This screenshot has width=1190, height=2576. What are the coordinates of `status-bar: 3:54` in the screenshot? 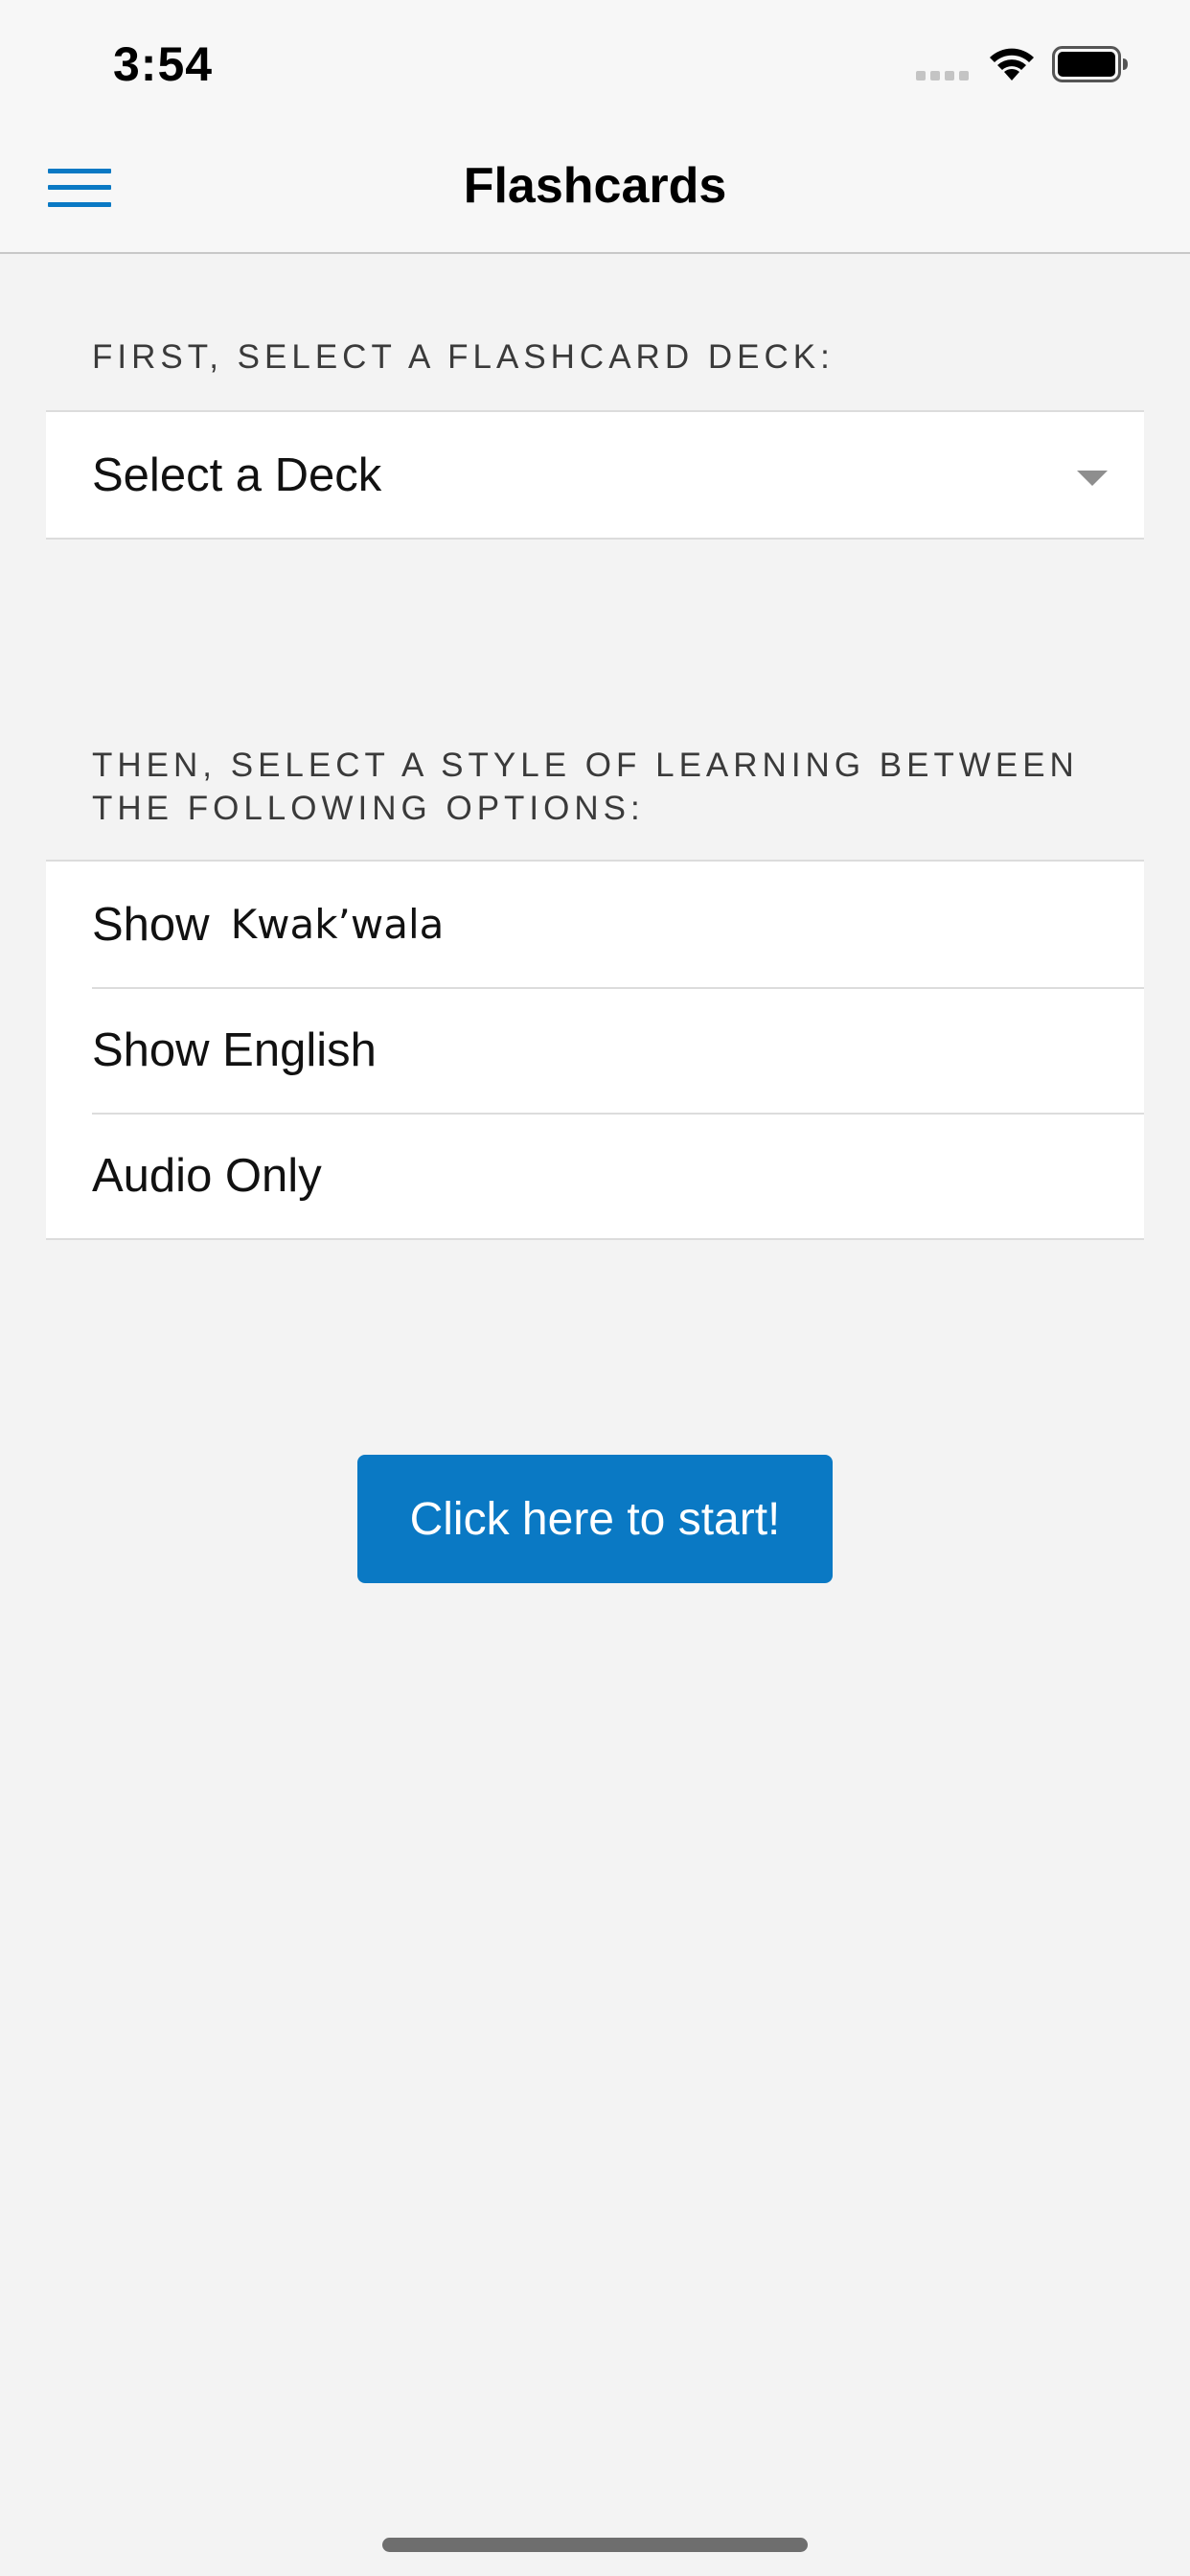 It's located at (595, 63).